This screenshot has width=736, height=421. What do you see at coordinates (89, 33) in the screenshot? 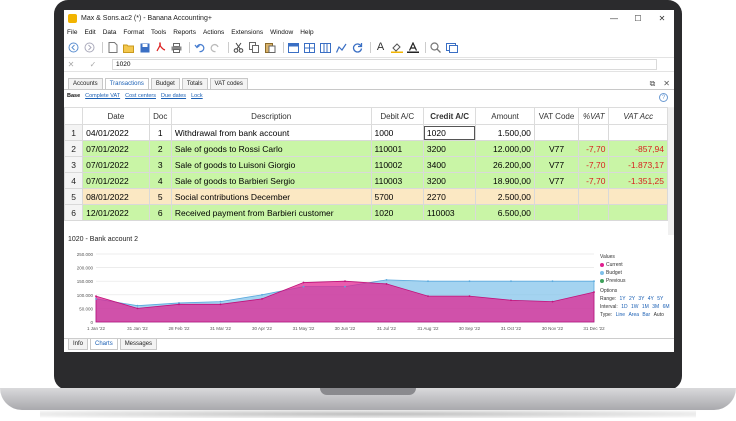
I see `menu-edit: Edit` at bounding box center [89, 33].